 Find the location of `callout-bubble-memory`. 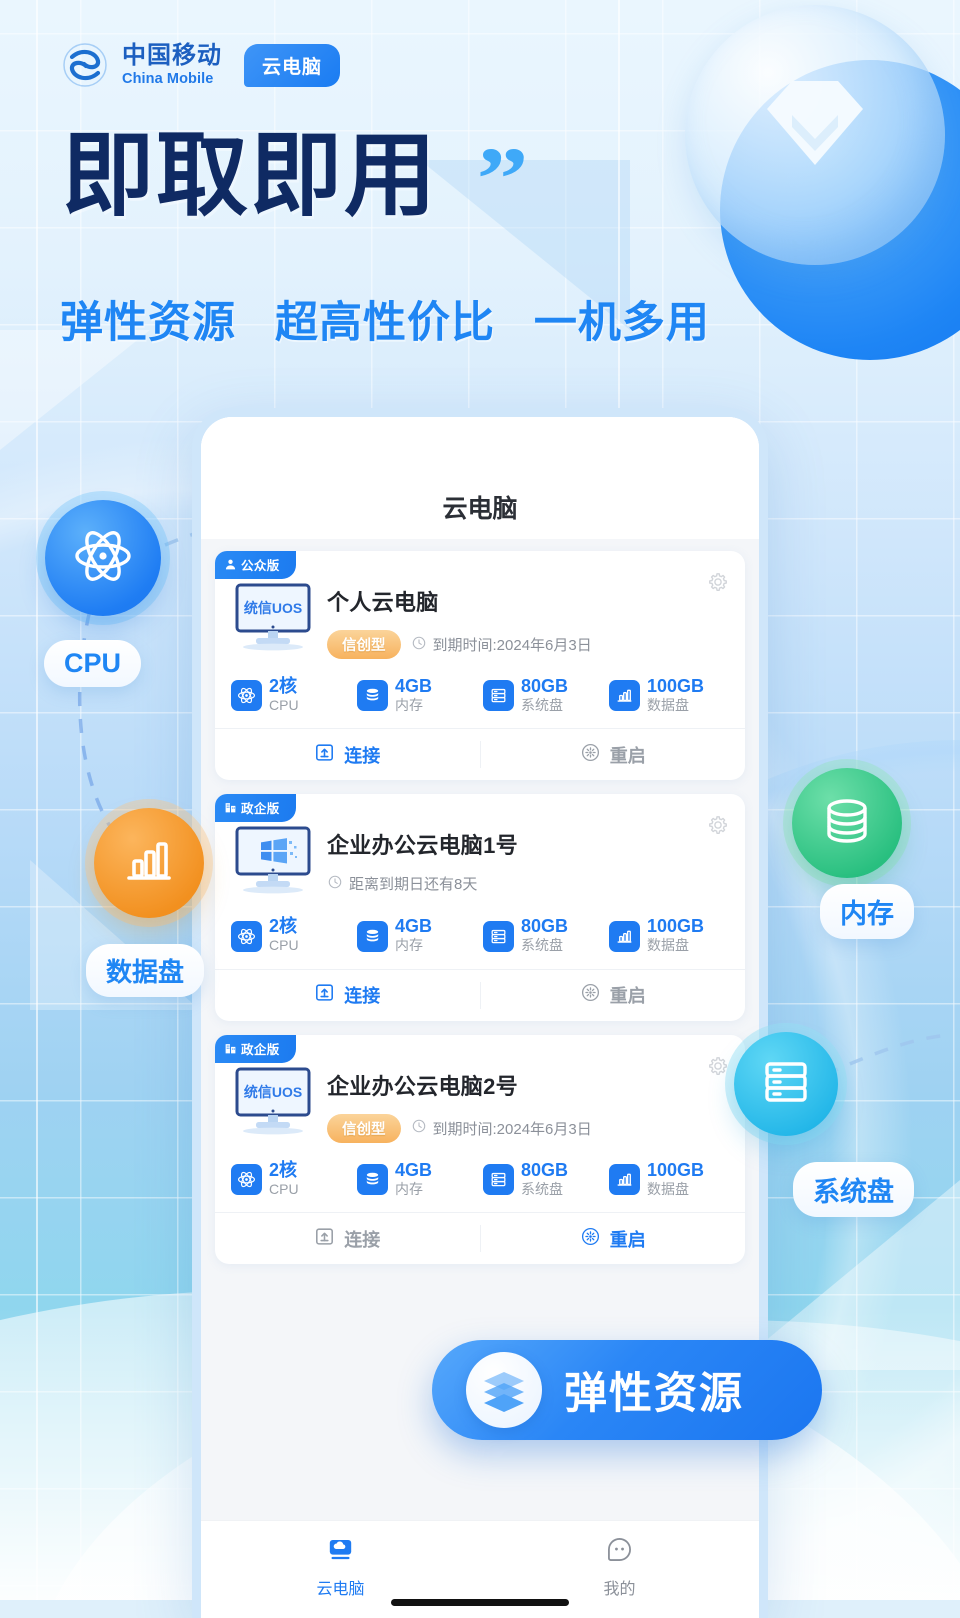

callout-bubble-memory is located at coordinates (847, 823).